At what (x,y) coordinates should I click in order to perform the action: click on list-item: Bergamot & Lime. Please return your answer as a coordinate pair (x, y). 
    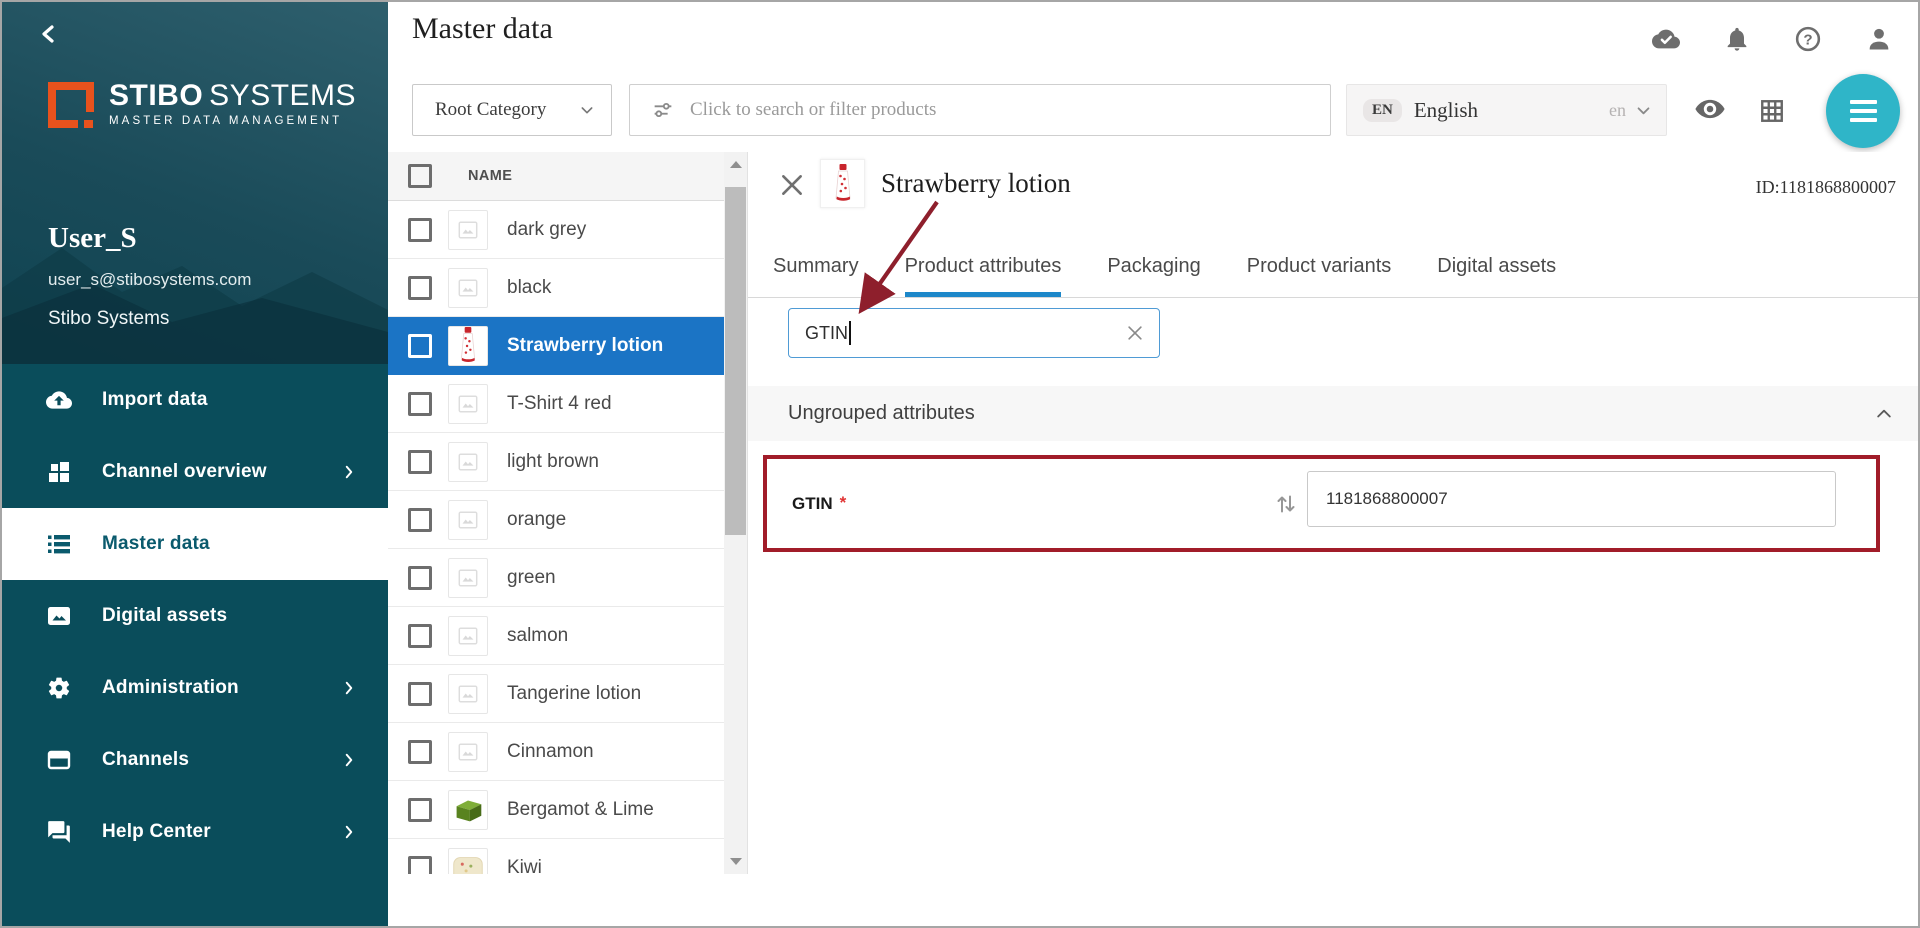
    Looking at the image, I should click on (556, 810).